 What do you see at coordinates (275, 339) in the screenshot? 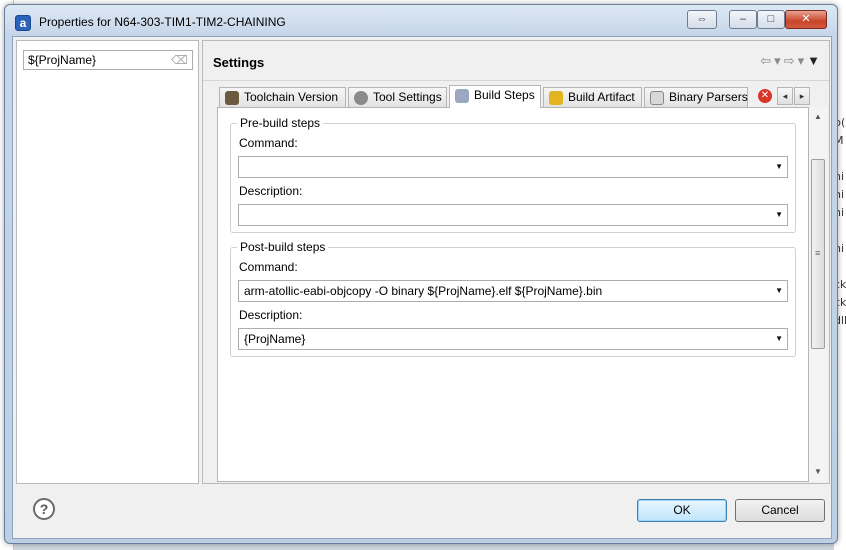
I see `combo-value: {ProjName}` at bounding box center [275, 339].